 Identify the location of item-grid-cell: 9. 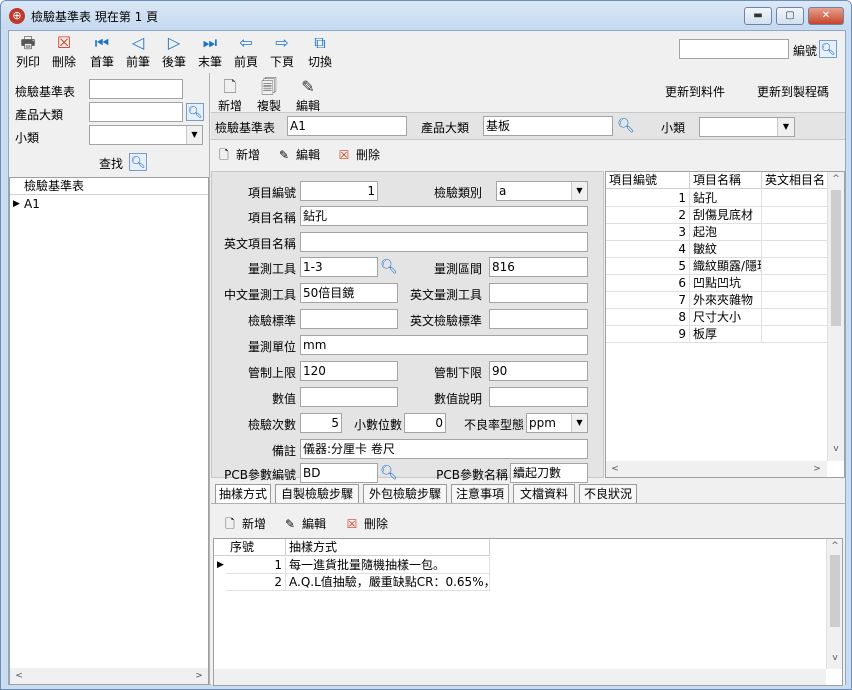
(648, 334).